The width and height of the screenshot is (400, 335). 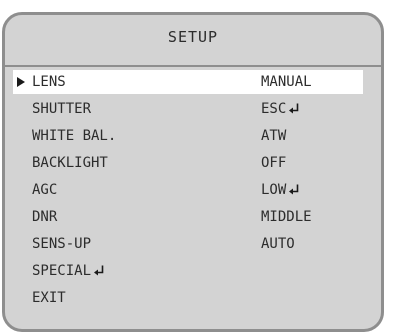 I want to click on menu-item-label: BACKLIGHT, so click(x=70, y=163).